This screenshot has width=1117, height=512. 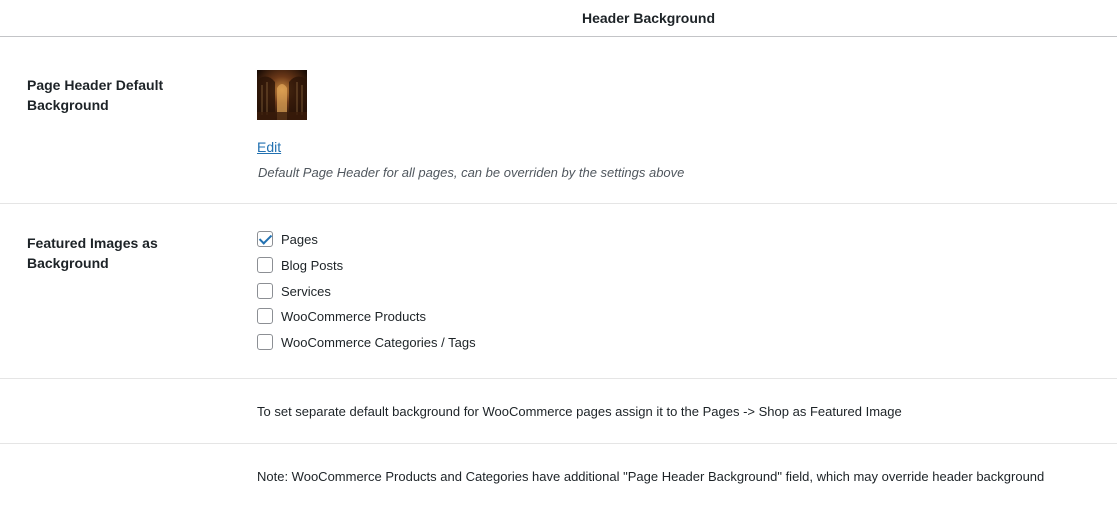 What do you see at coordinates (558, 18) in the screenshot?
I see `section-header: Header Background` at bounding box center [558, 18].